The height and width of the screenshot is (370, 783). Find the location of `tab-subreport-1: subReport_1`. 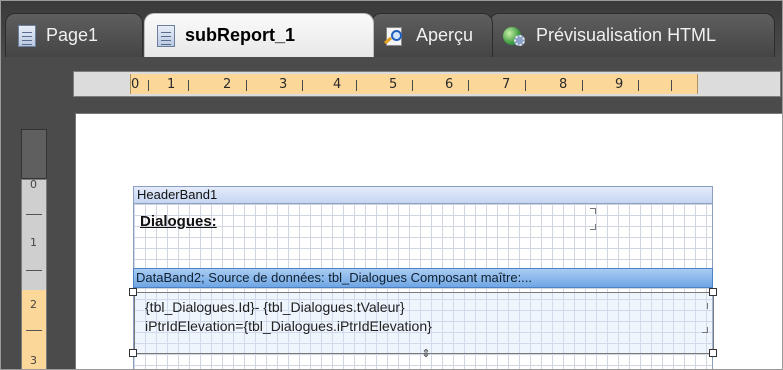

tab-subreport-1: subReport_1 is located at coordinates (259, 35).